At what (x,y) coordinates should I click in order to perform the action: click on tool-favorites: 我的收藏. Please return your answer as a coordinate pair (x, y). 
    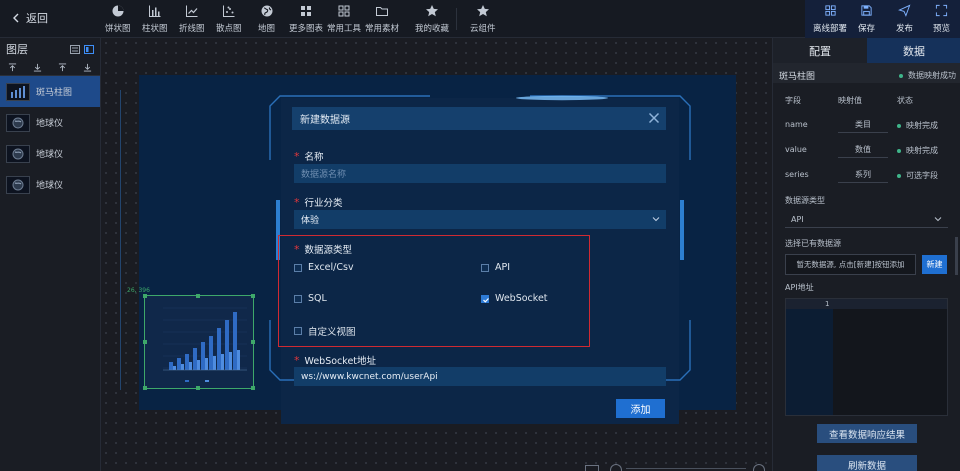
    Looking at the image, I should click on (432, 19).